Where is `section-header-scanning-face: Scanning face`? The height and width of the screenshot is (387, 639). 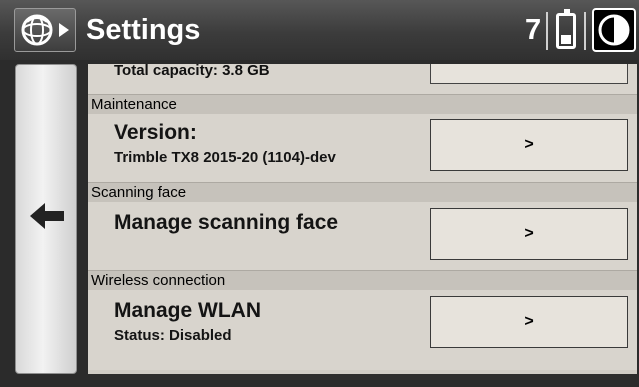 section-header-scanning-face: Scanning face is located at coordinates (362, 192).